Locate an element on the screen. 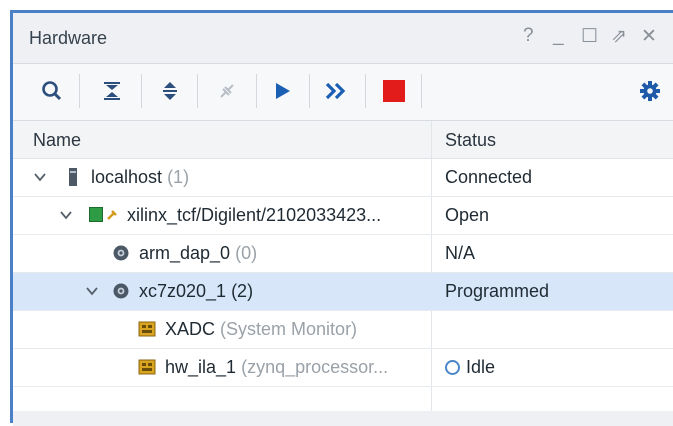 This screenshot has height=426, width=673. panel-titlebar: Hardware ? _ ☐ ⇗ ✕ is located at coordinates (343, 38).